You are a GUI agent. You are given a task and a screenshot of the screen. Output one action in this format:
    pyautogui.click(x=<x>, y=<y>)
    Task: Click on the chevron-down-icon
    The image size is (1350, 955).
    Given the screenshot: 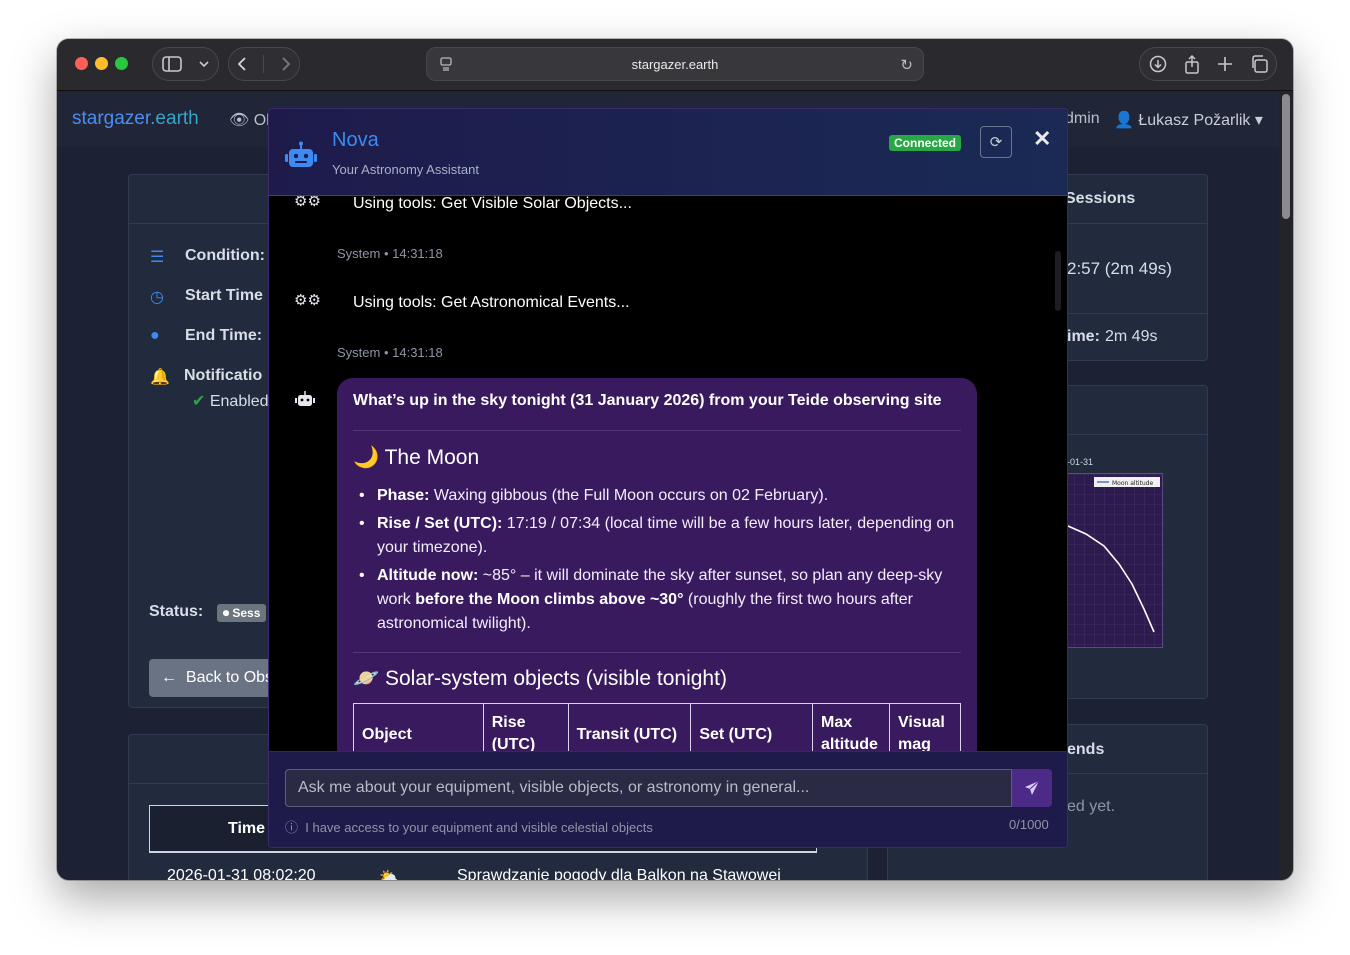 What is the action you would take?
    pyautogui.click(x=204, y=64)
    